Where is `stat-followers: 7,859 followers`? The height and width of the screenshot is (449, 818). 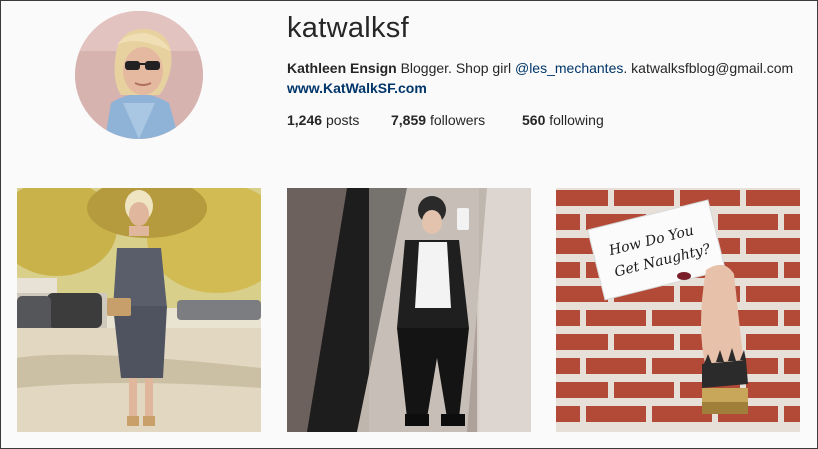 stat-followers: 7,859 followers is located at coordinates (438, 120).